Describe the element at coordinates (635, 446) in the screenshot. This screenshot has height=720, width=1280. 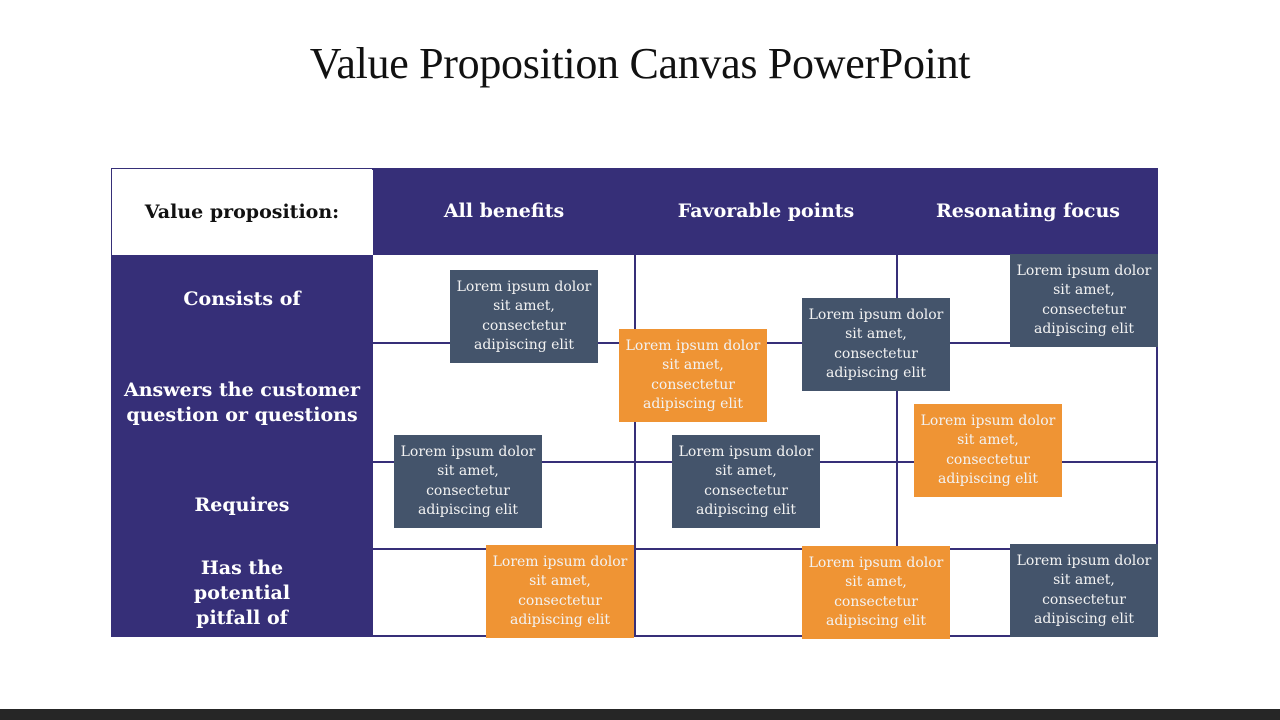
I see `grid-line` at that location.